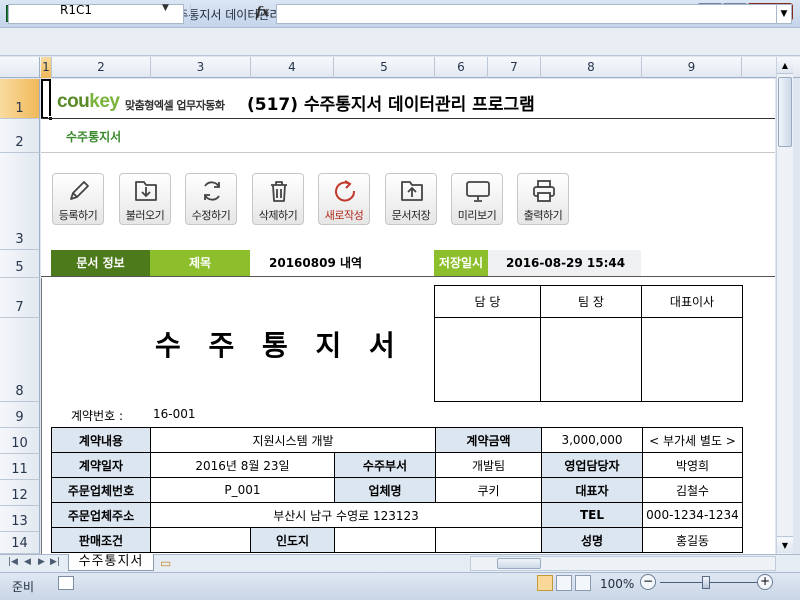 This screenshot has height=600, width=800. I want to click on register-button: 등록하기, so click(78, 199).